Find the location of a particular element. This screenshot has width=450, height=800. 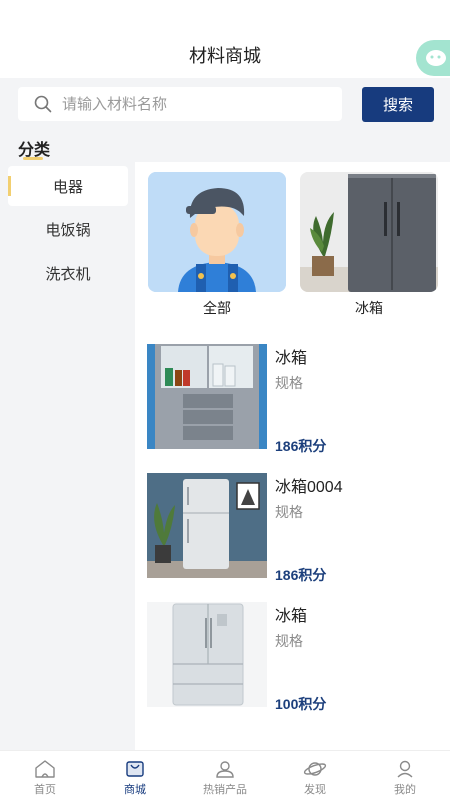

category-label-all: 全部 is located at coordinates (217, 308).